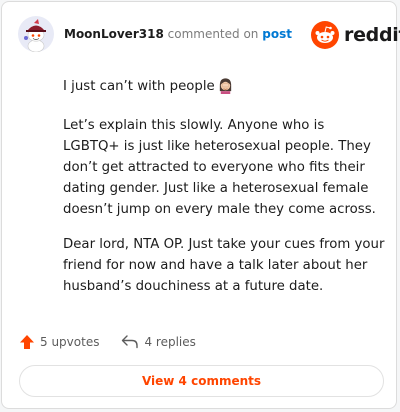  Describe the element at coordinates (114, 34) in the screenshot. I see `username: MoonLover318` at that location.